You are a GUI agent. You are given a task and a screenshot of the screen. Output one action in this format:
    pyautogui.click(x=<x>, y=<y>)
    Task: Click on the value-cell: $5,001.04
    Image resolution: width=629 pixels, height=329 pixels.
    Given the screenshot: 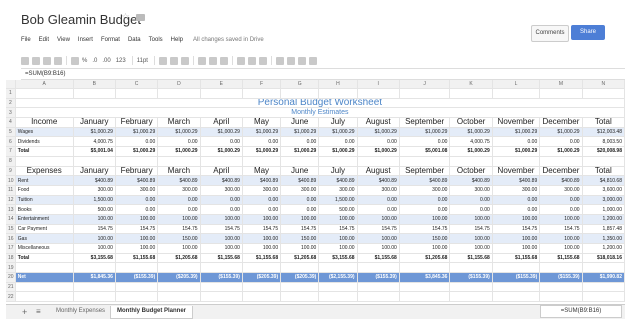 What is the action you would take?
    pyautogui.click(x=94, y=151)
    